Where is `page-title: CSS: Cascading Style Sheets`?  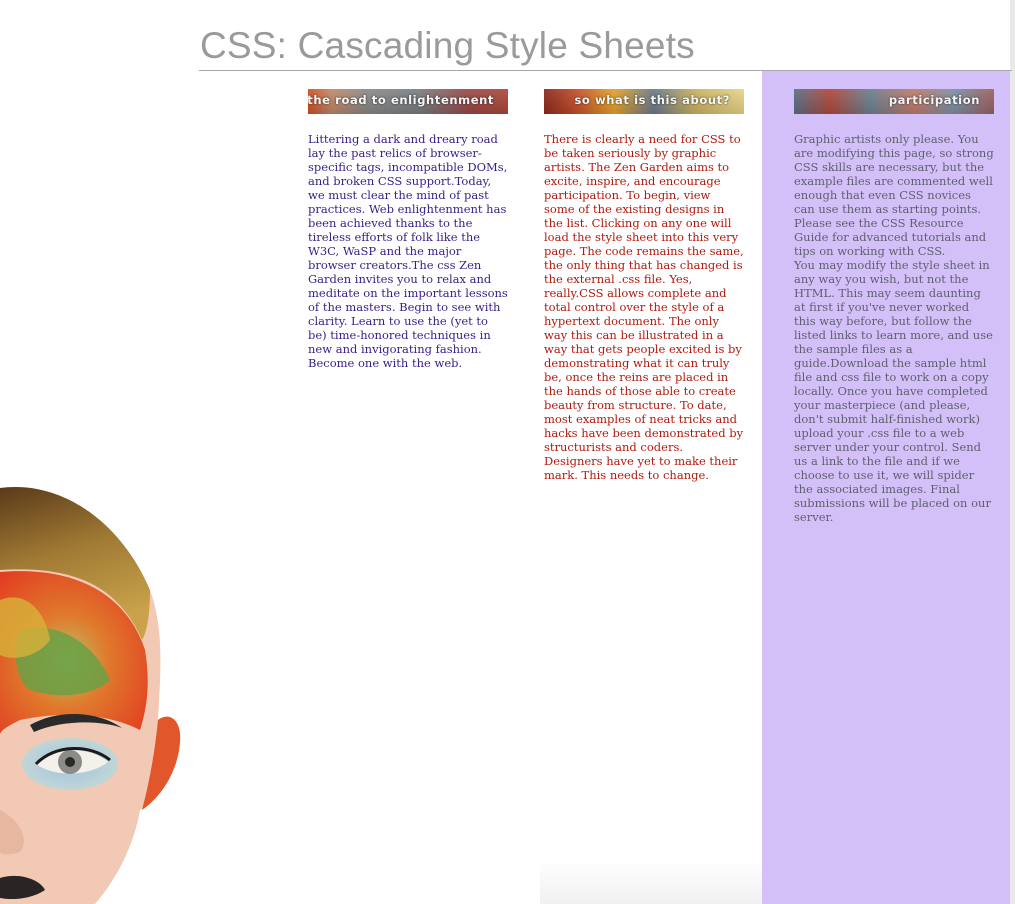 page-title: CSS: Cascading Style Sheets is located at coordinates (447, 45).